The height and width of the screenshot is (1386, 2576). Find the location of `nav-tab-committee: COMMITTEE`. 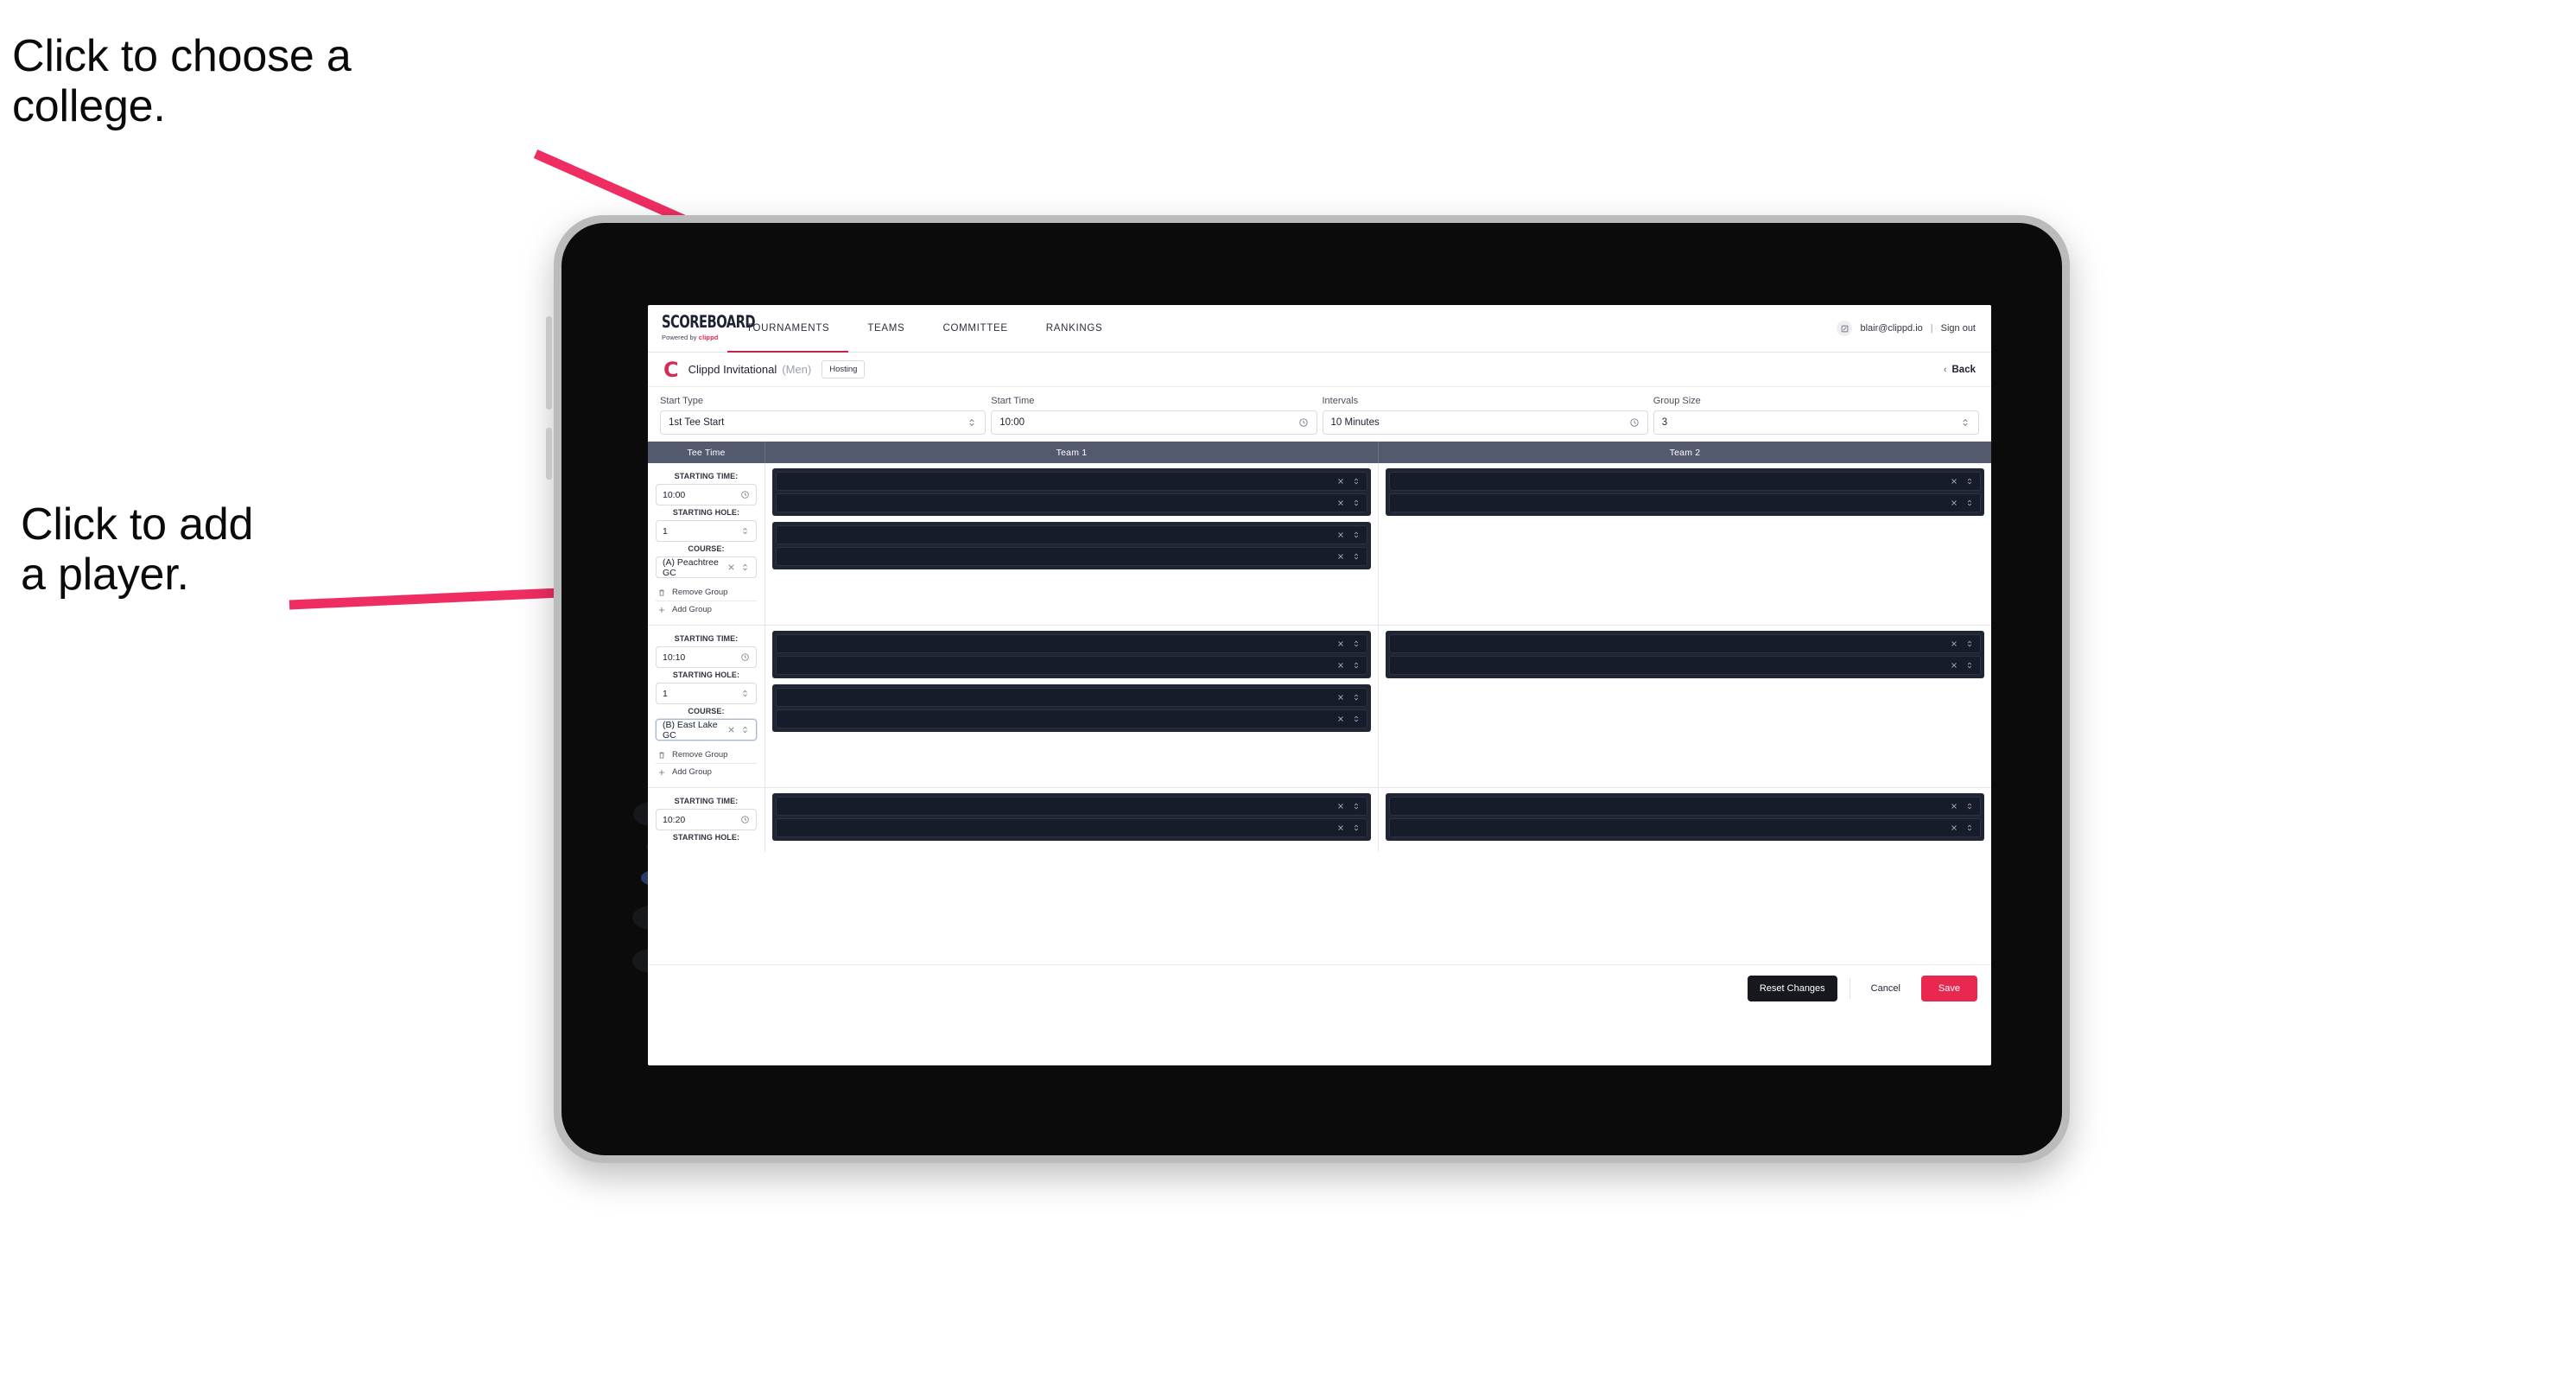

nav-tab-committee: COMMITTEE is located at coordinates (974, 328).